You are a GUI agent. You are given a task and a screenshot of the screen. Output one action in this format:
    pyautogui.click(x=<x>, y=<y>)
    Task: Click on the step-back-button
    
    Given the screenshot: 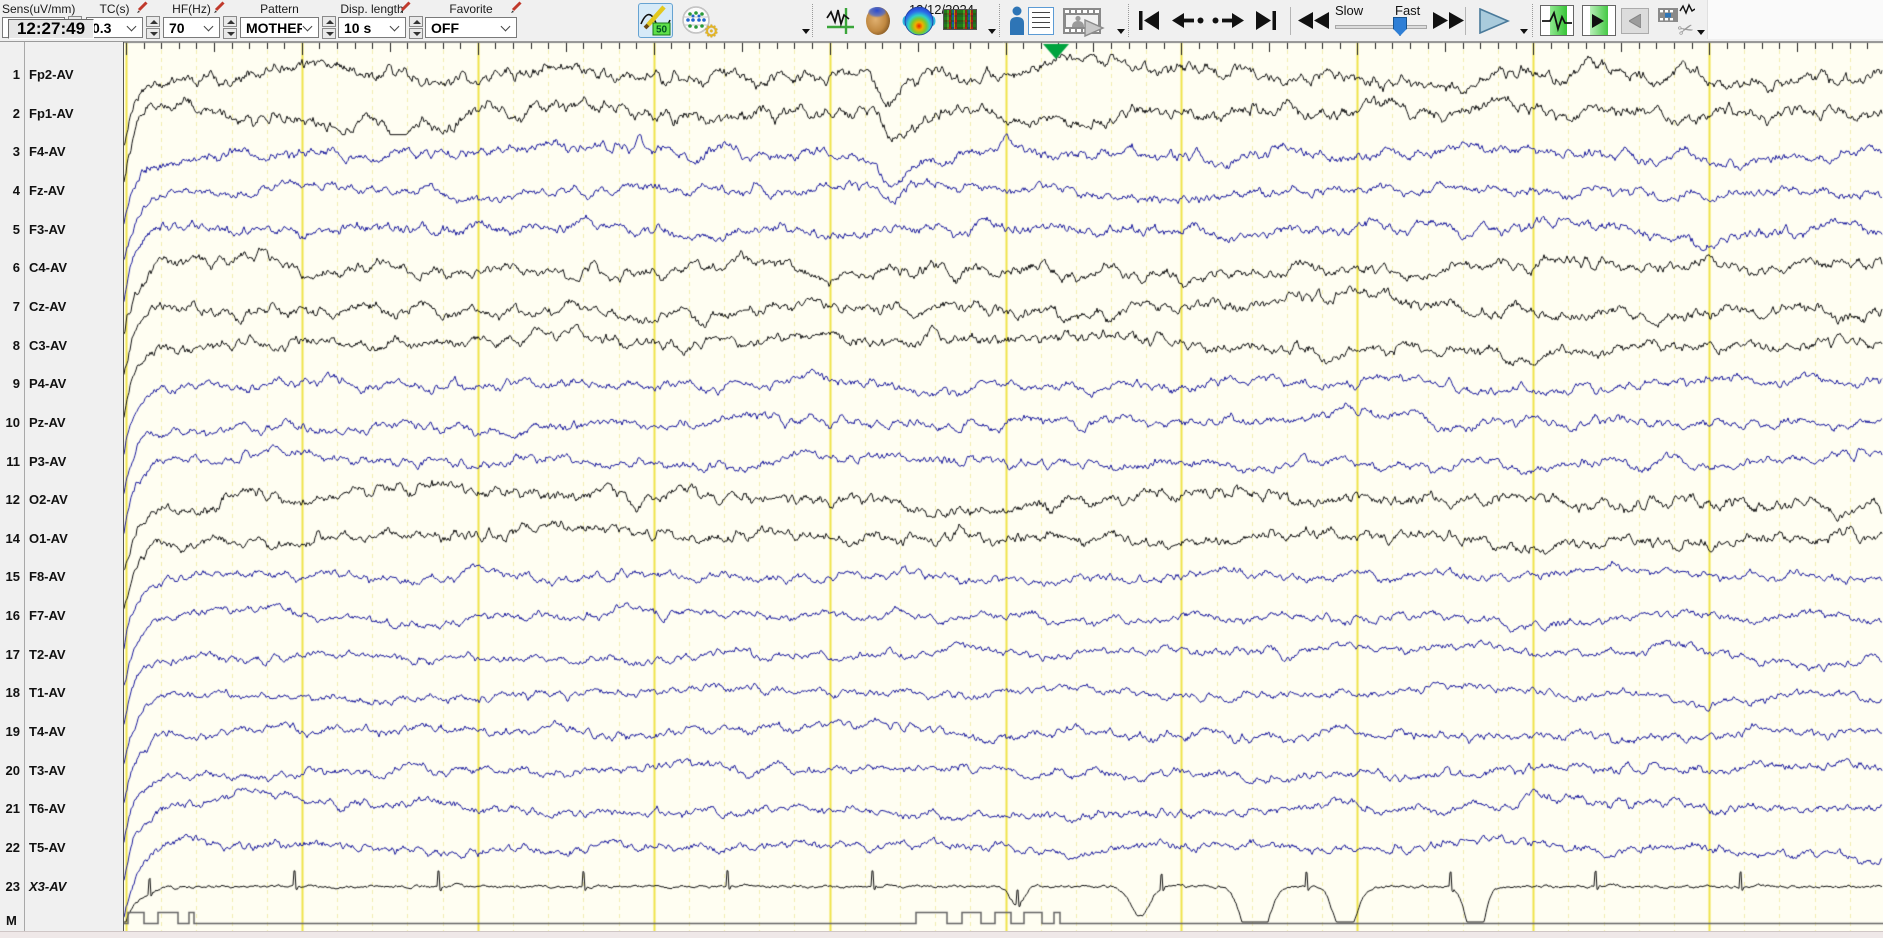 What is the action you would take?
    pyautogui.click(x=1188, y=20)
    